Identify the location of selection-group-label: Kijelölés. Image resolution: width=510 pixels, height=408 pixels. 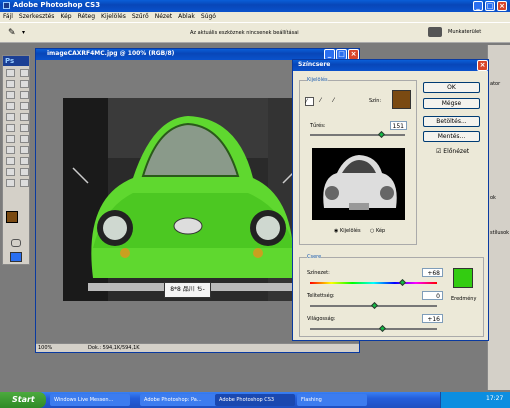
(317, 80).